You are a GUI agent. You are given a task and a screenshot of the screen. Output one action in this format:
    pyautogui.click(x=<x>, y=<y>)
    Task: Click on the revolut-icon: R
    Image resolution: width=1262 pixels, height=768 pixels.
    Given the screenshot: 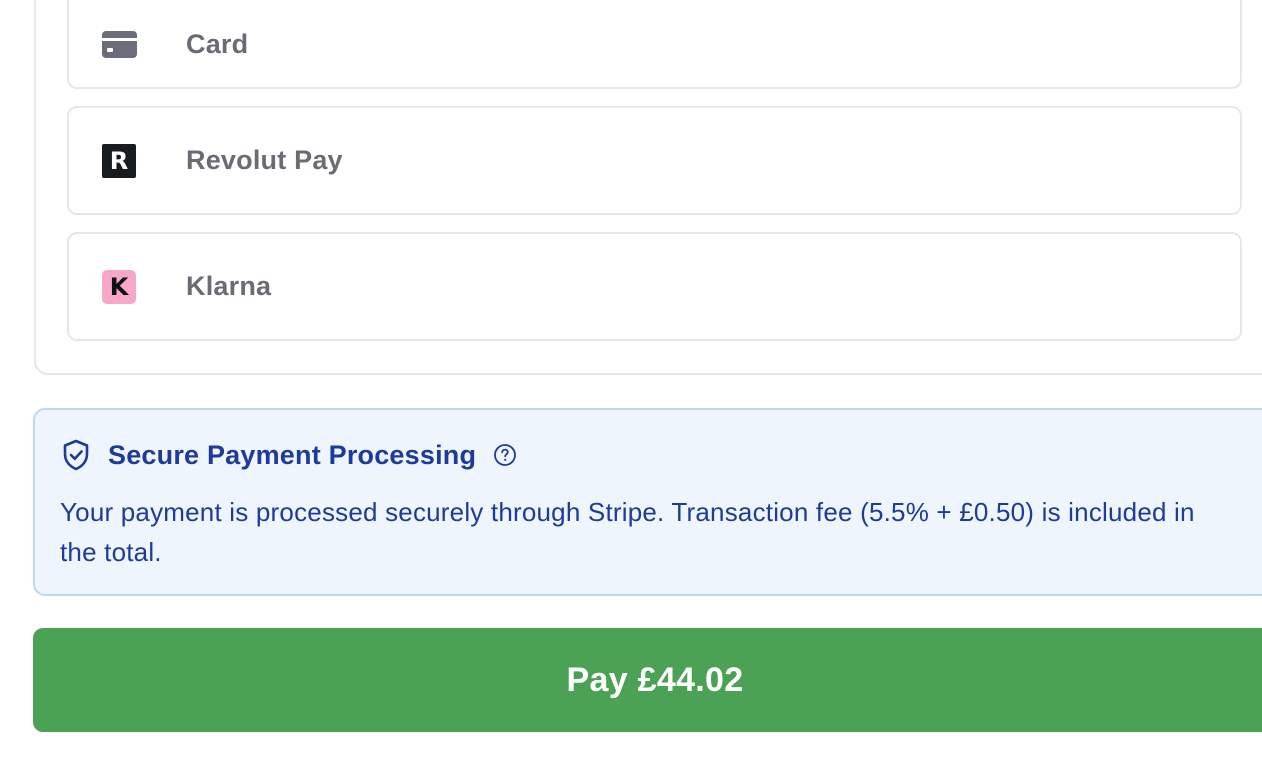 What is the action you would take?
    pyautogui.click(x=119, y=161)
    